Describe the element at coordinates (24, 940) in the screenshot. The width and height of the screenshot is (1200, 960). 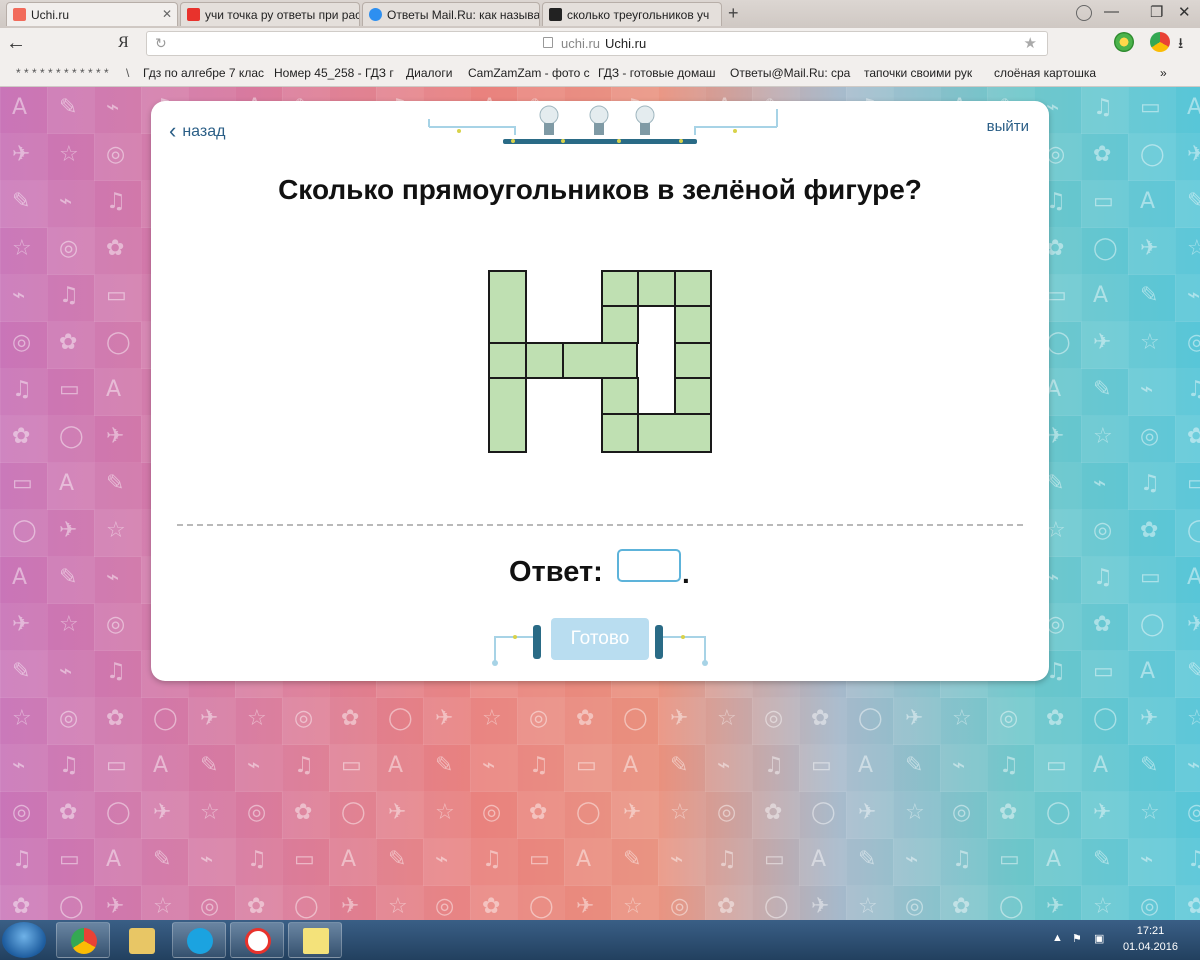
I see `start-button` at that location.